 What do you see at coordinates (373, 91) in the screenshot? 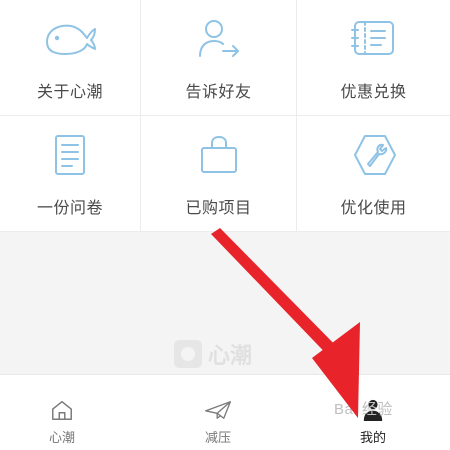
I see `grid-item-label: 优惠兑换` at bounding box center [373, 91].